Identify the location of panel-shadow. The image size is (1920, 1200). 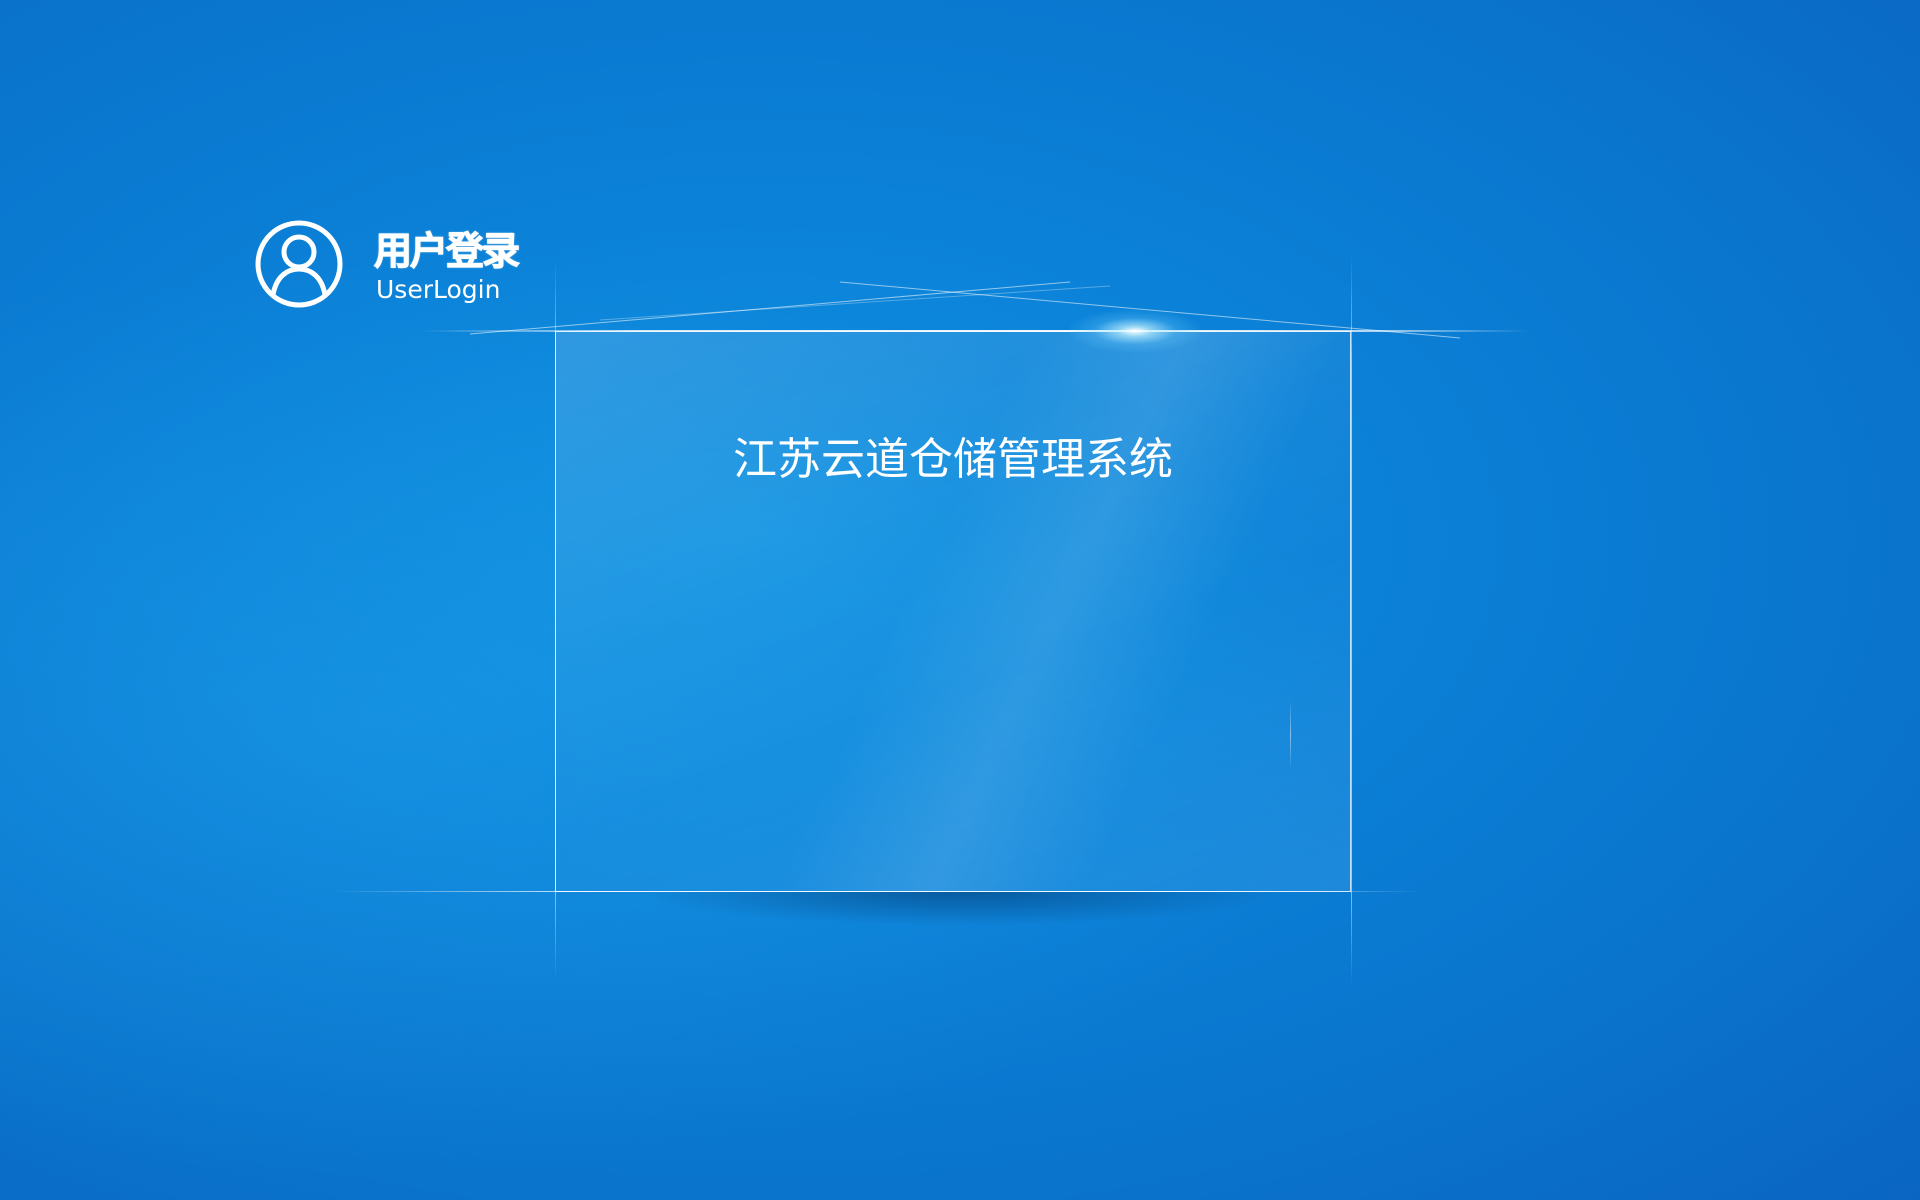
(960, 909).